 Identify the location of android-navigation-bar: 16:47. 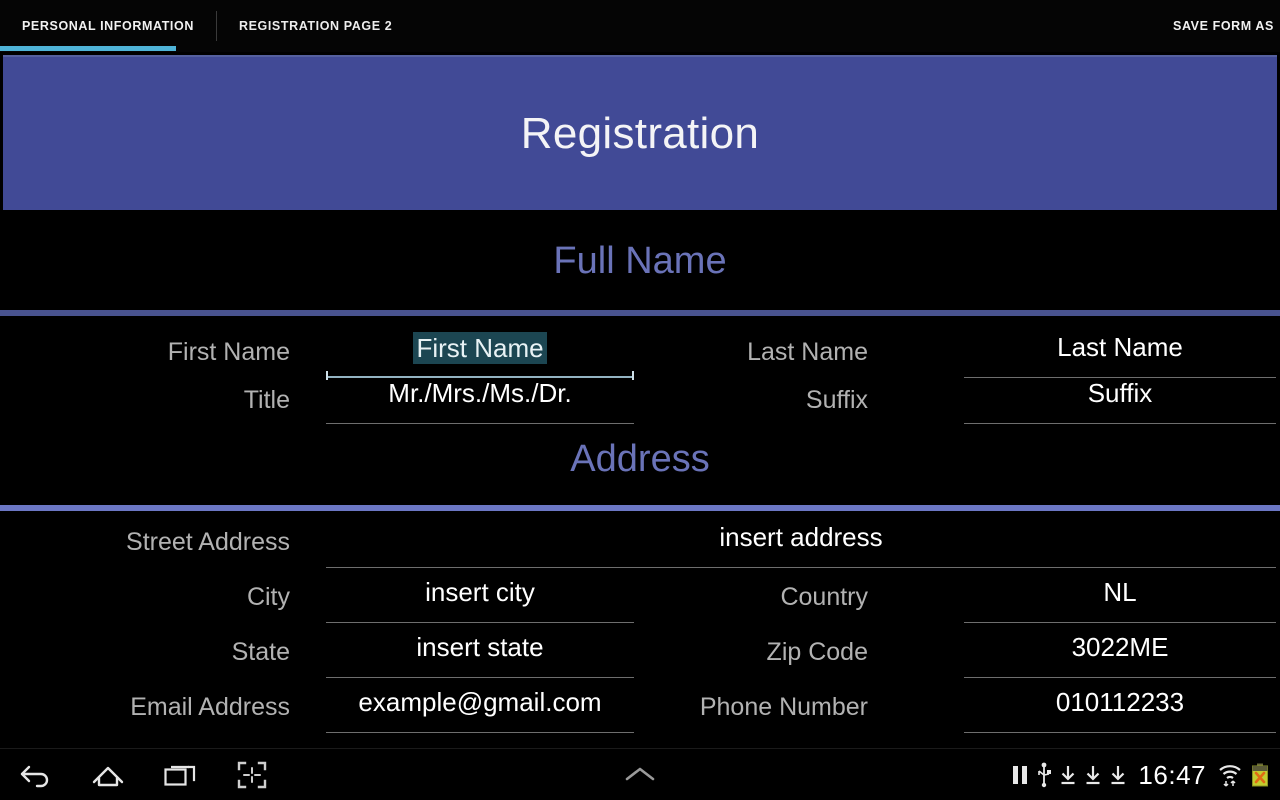
(640, 774).